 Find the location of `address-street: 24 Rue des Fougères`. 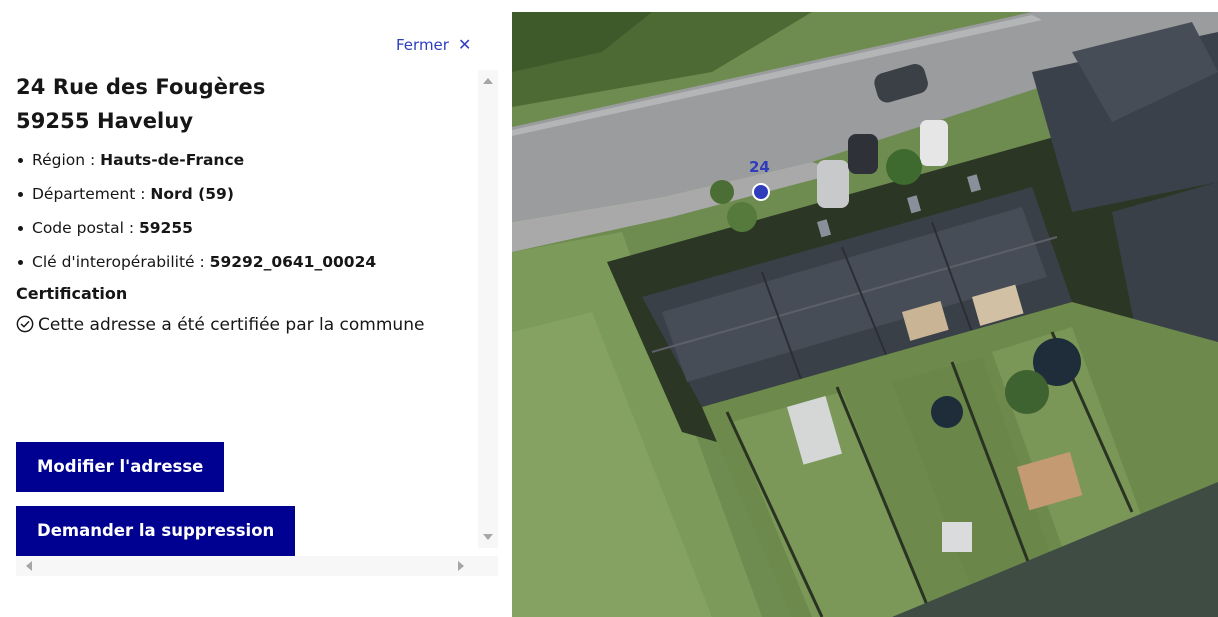

address-street: 24 Rue des Fougères is located at coordinates (141, 87).